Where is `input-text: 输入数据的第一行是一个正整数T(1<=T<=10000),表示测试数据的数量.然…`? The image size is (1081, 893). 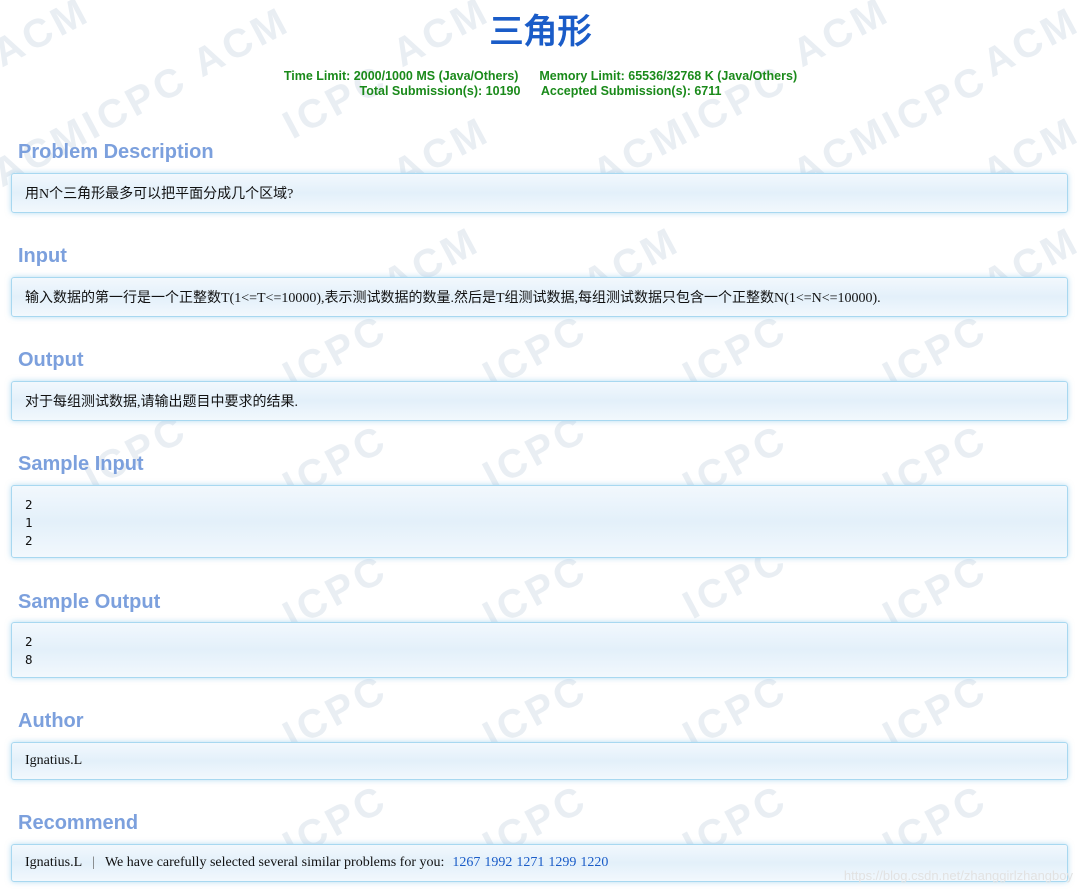
input-text: 输入数据的第一行是一个正整数T(1<=T<=10000),表示测试数据的数量.然… is located at coordinates (453, 298).